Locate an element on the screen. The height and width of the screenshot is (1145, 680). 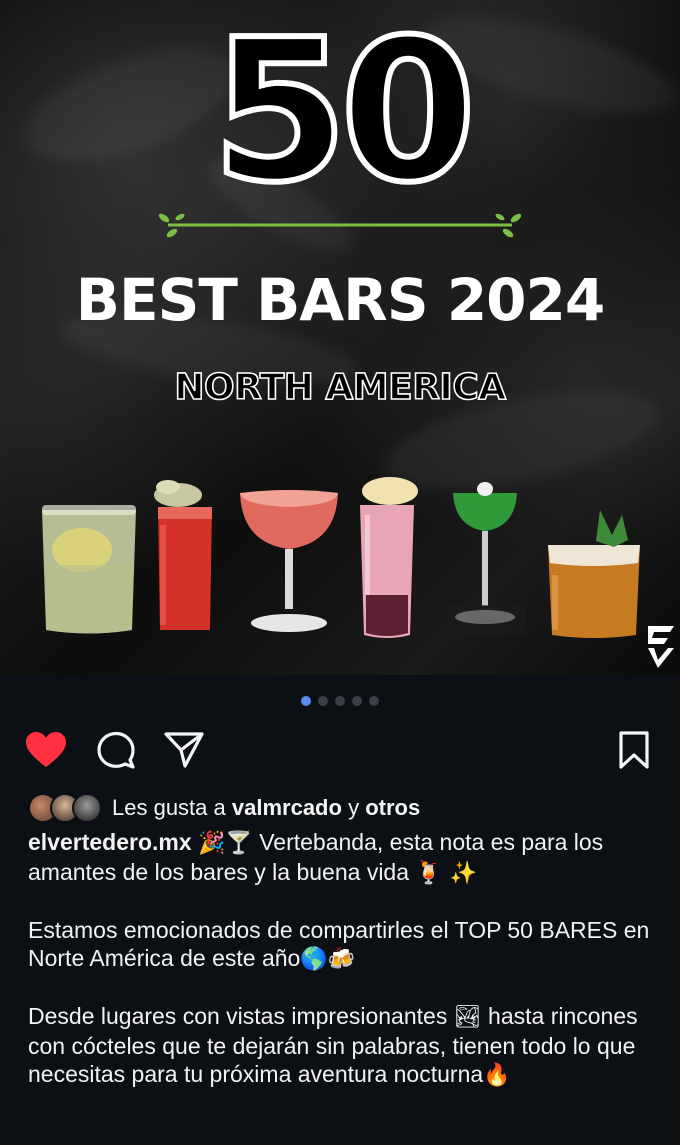
cocktail-green-martini is located at coordinates (487, 558).